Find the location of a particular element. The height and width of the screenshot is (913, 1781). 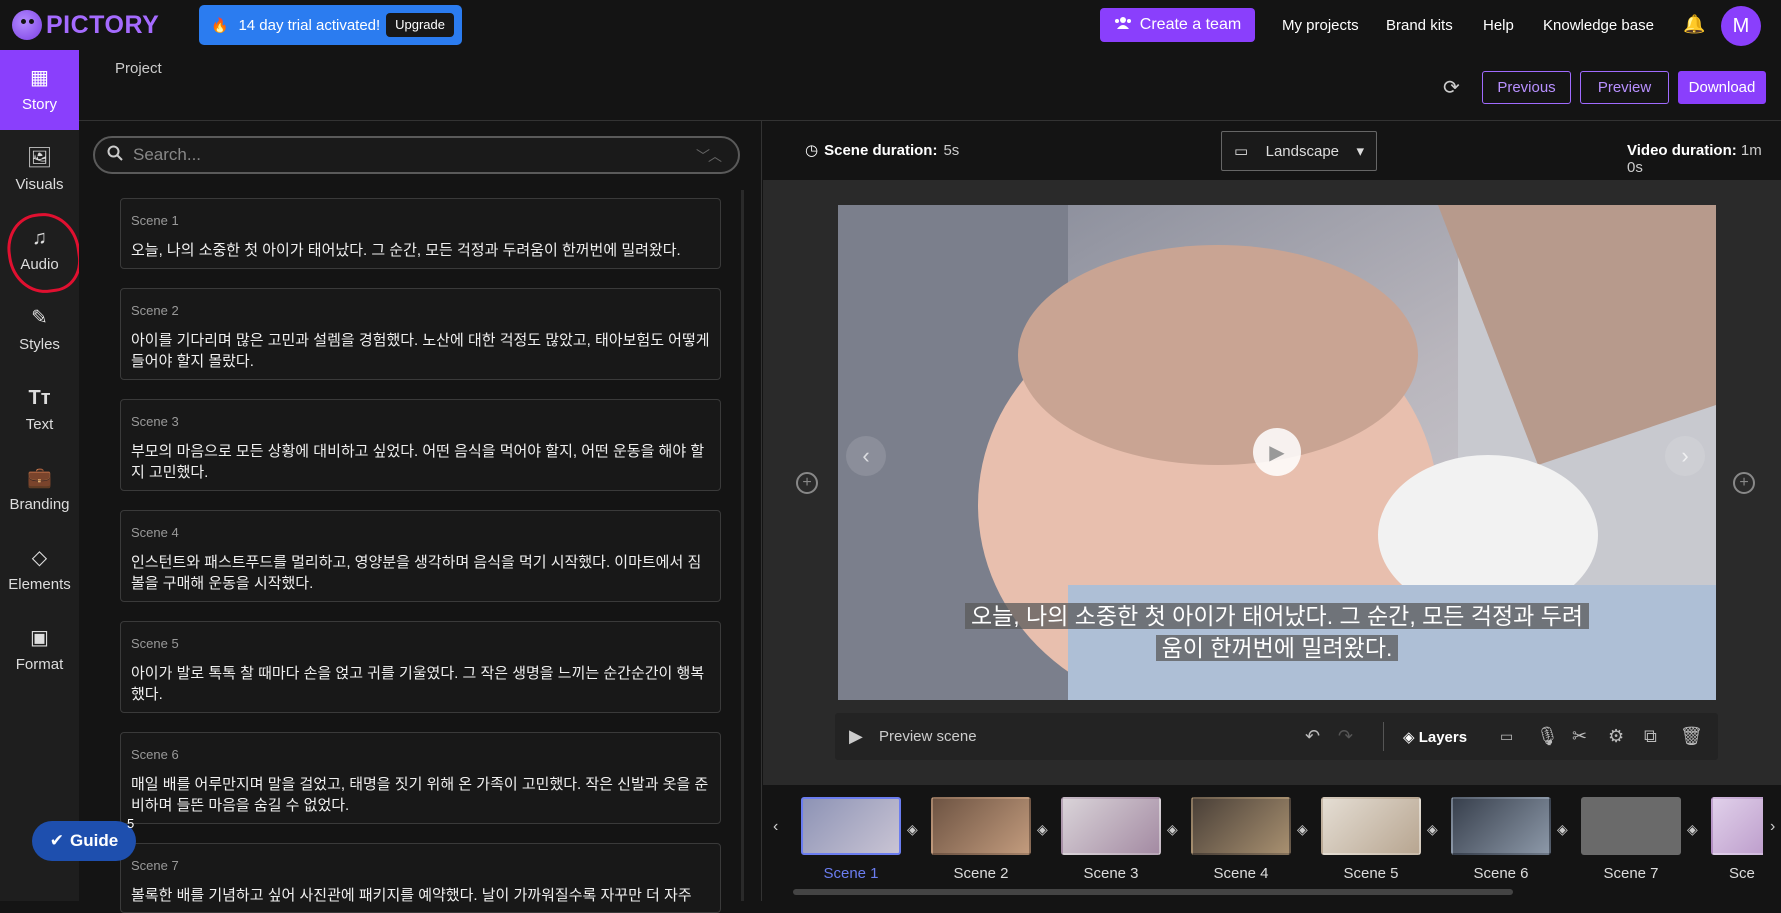

clock-icon: ◷ is located at coordinates (812, 150).